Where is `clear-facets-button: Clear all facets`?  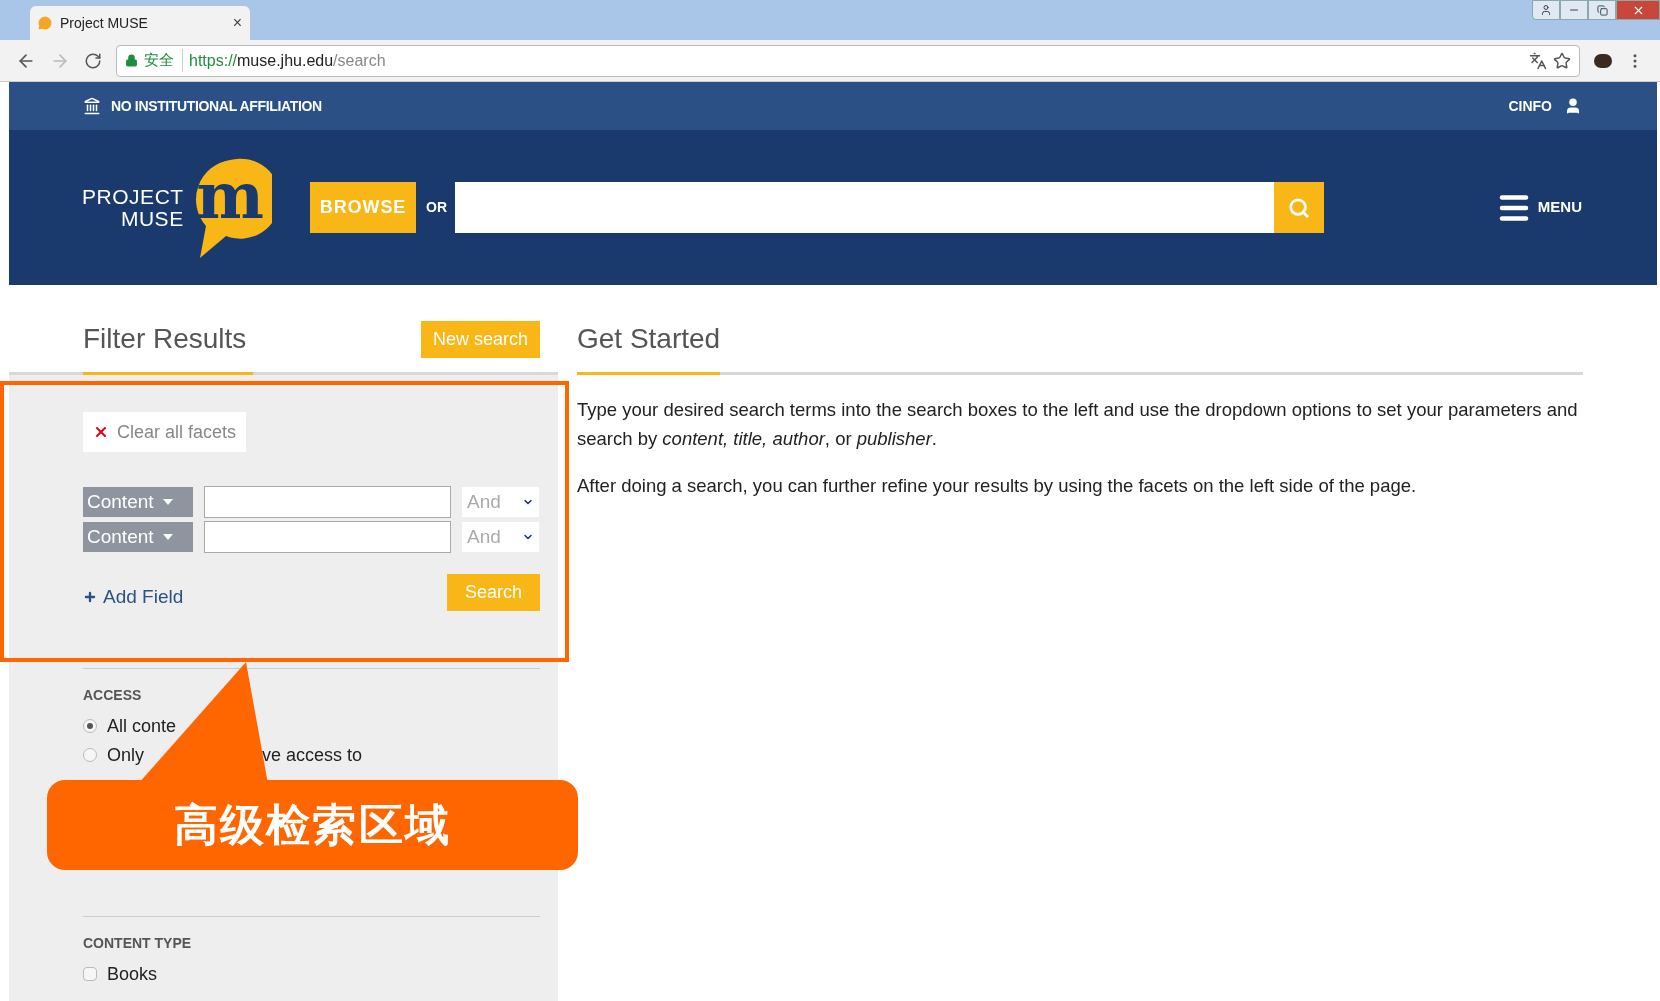
clear-facets-button: Clear all facets is located at coordinates (165, 432).